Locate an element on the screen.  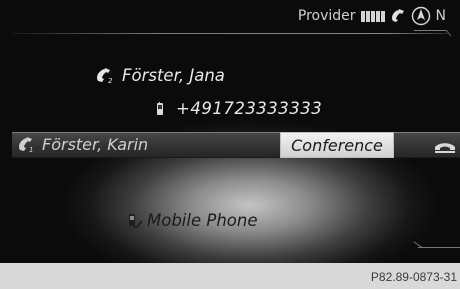
call-index-1: 1 is located at coordinates (31, 149).